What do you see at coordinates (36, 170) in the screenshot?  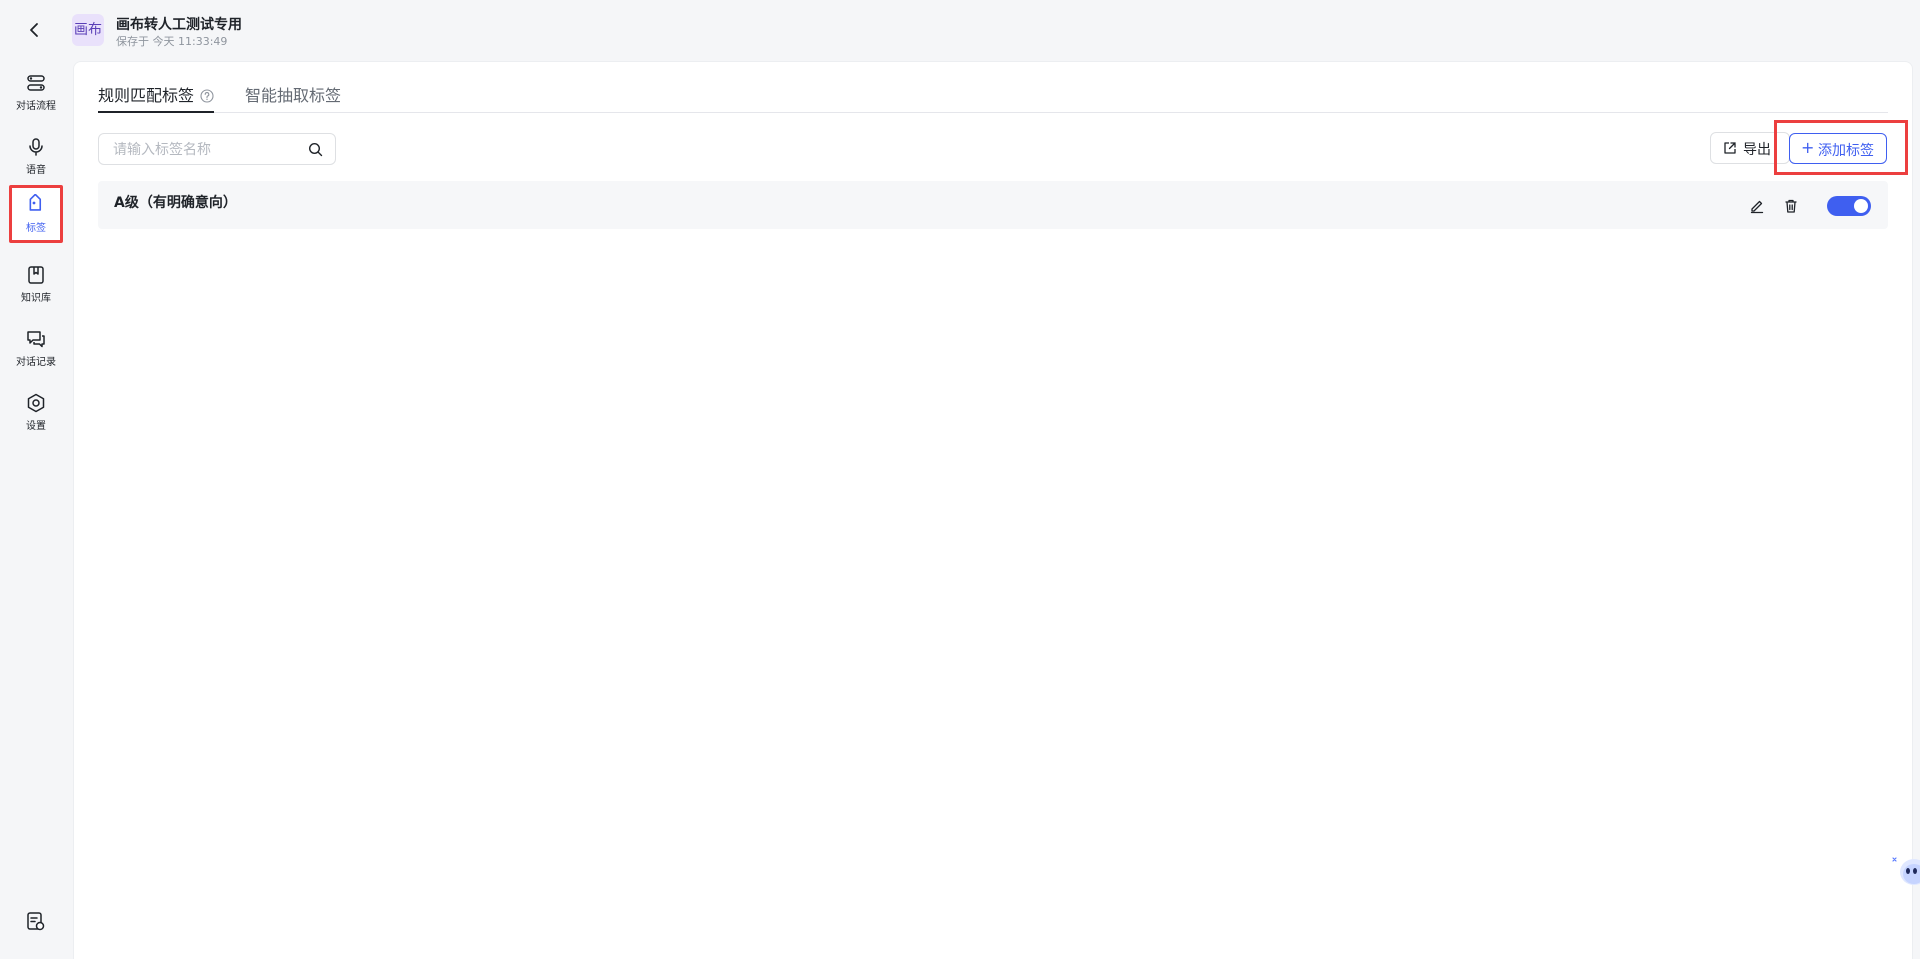 I see `sidebar-item-label: 语音` at bounding box center [36, 170].